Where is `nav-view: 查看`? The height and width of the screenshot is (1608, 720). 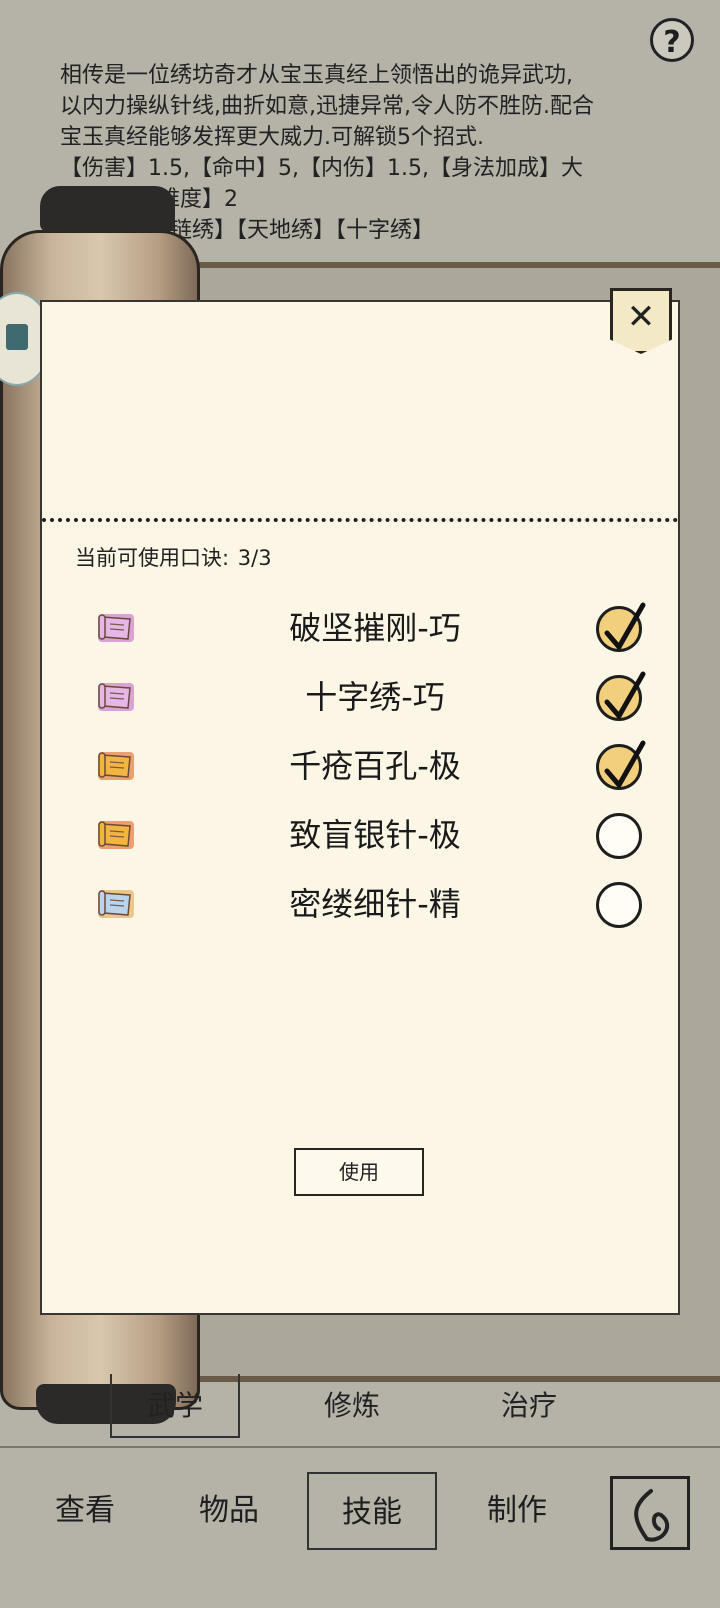
nav-view: 查看 is located at coordinates (85, 1511).